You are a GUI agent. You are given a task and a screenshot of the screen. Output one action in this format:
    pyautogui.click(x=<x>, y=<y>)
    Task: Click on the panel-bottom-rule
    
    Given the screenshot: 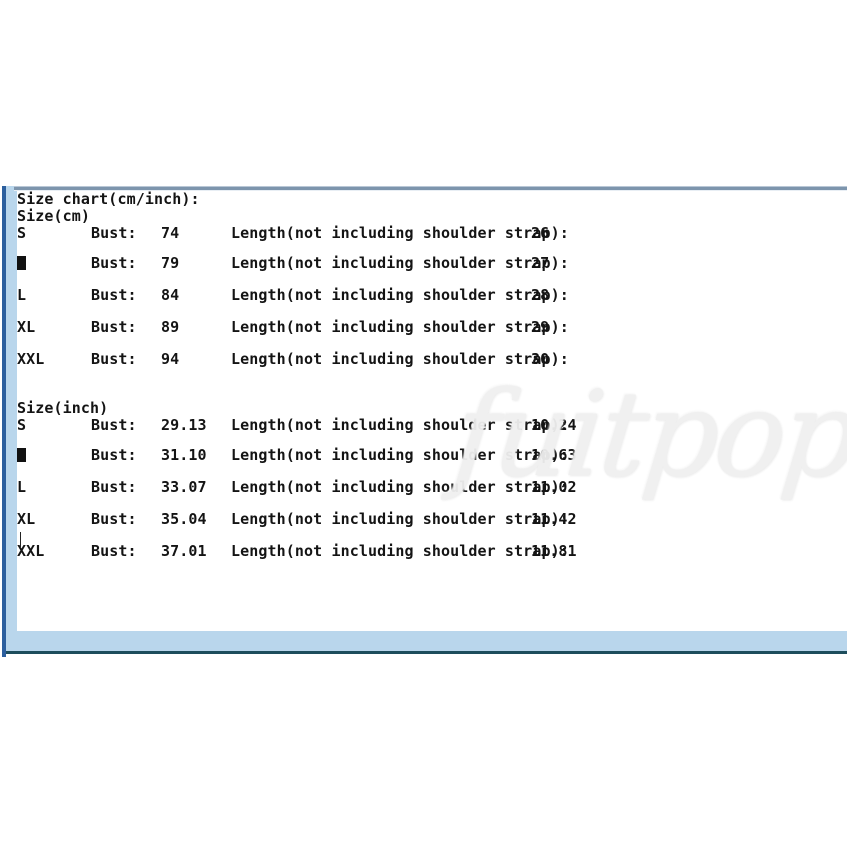 What is the action you would take?
    pyautogui.click(x=426, y=652)
    